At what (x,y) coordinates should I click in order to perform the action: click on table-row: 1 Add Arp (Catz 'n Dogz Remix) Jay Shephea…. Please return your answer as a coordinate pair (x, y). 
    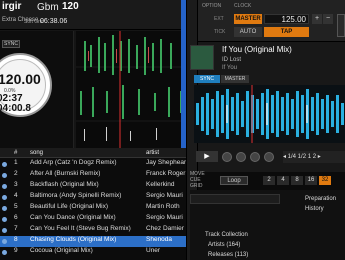
    Looking at the image, I should click on (93, 164).